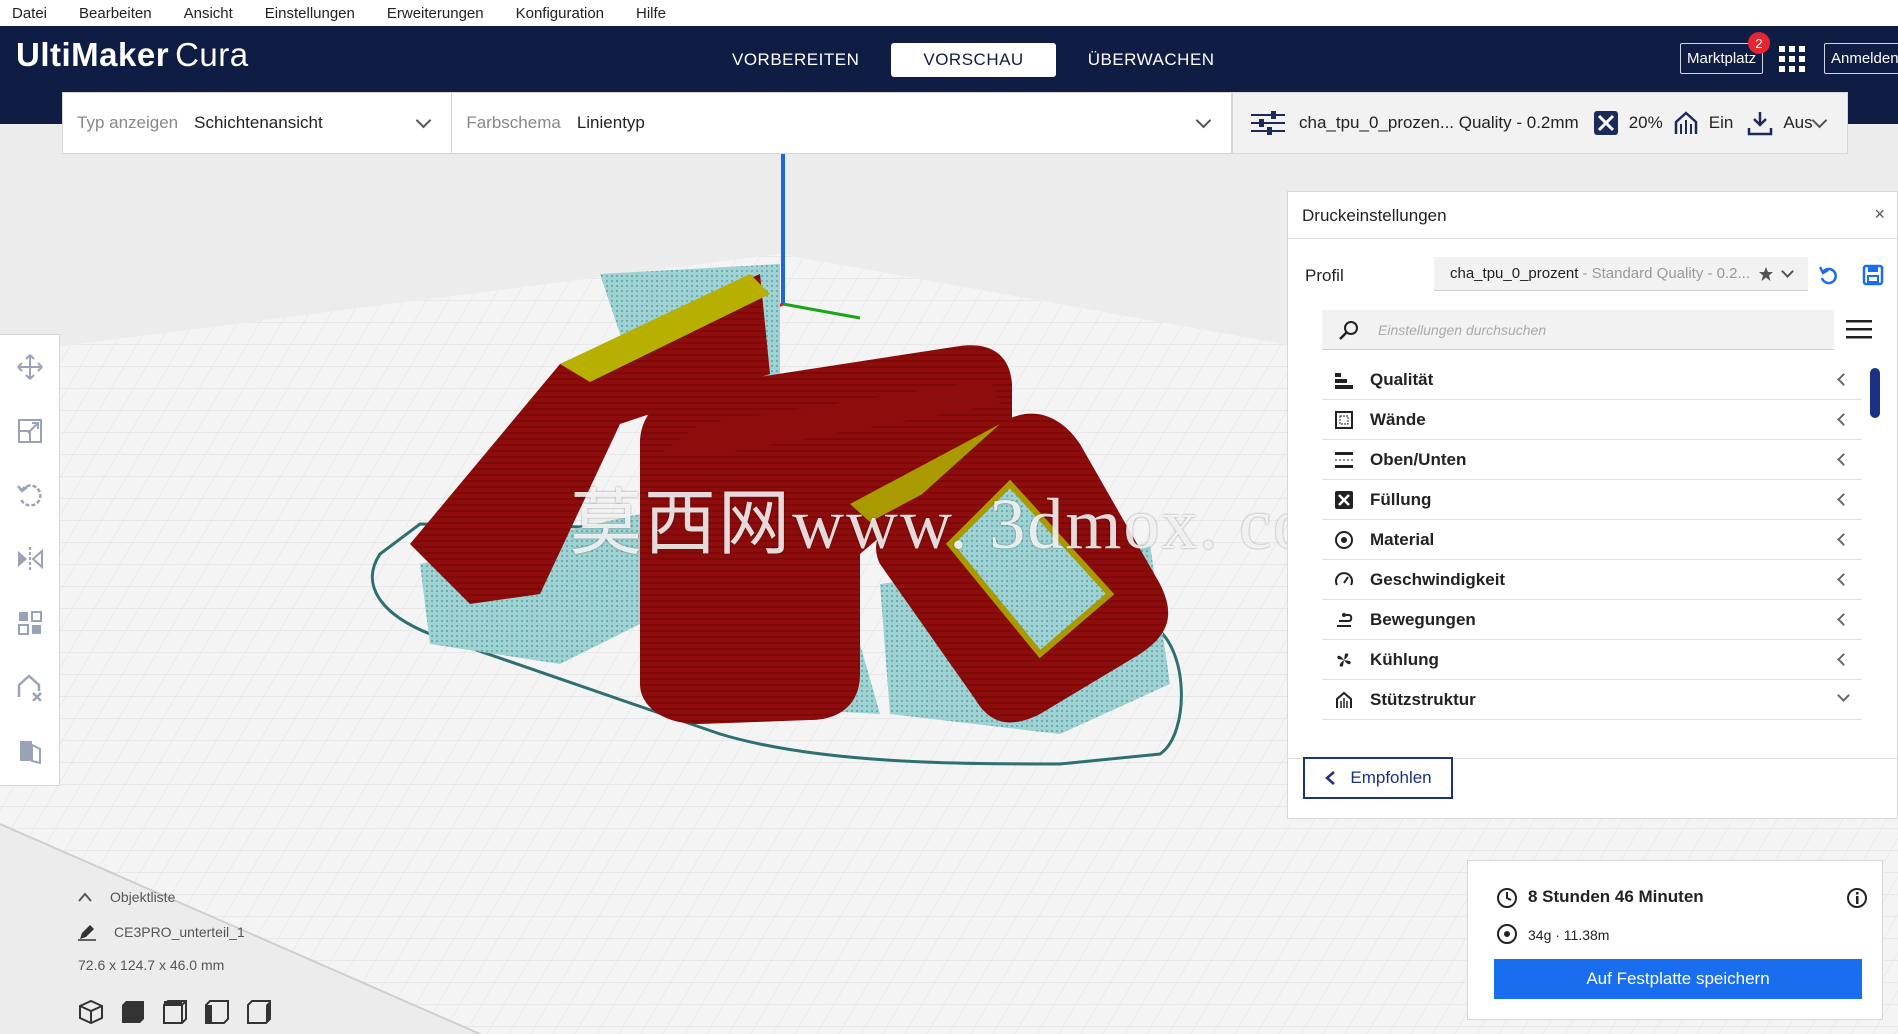 The height and width of the screenshot is (1034, 1898). I want to click on model-library-icon, so click(30, 753).